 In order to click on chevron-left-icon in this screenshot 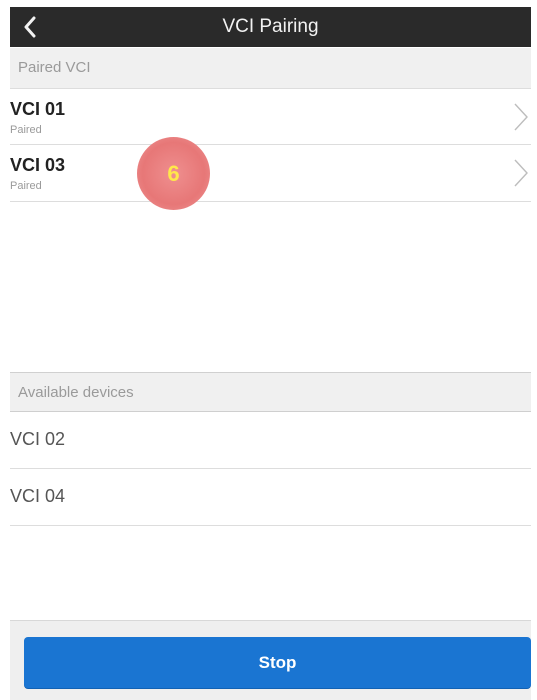, I will do `click(30, 27)`.